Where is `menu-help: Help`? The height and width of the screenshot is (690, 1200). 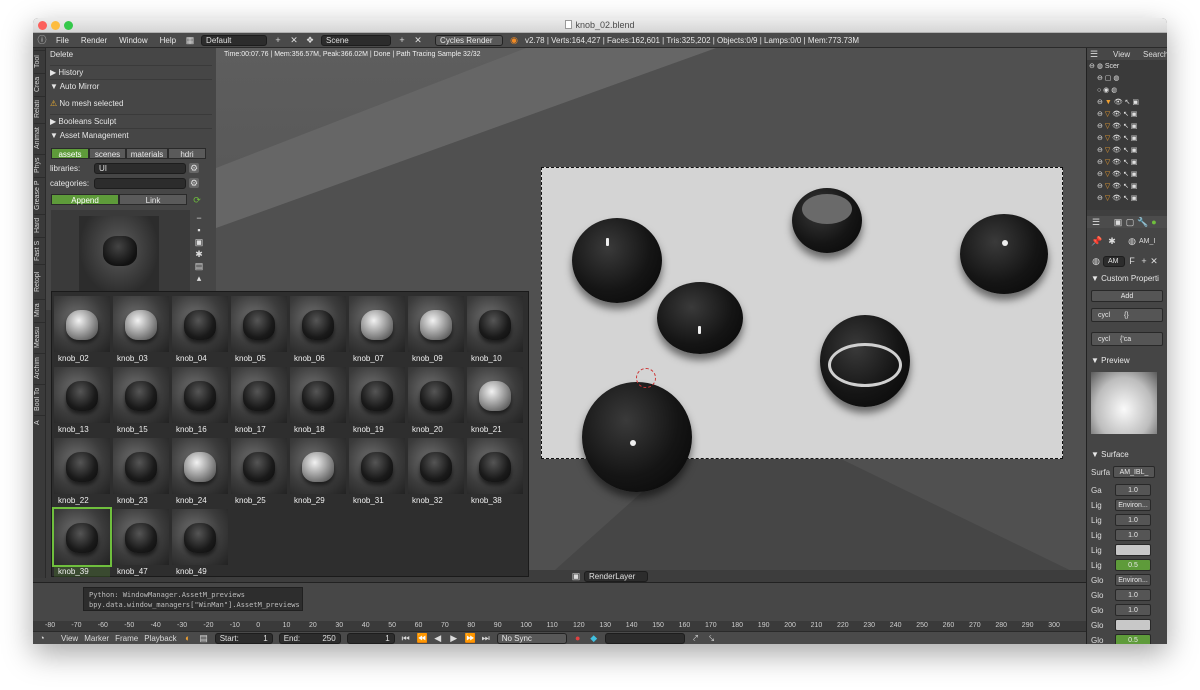 menu-help: Help is located at coordinates (168, 40).